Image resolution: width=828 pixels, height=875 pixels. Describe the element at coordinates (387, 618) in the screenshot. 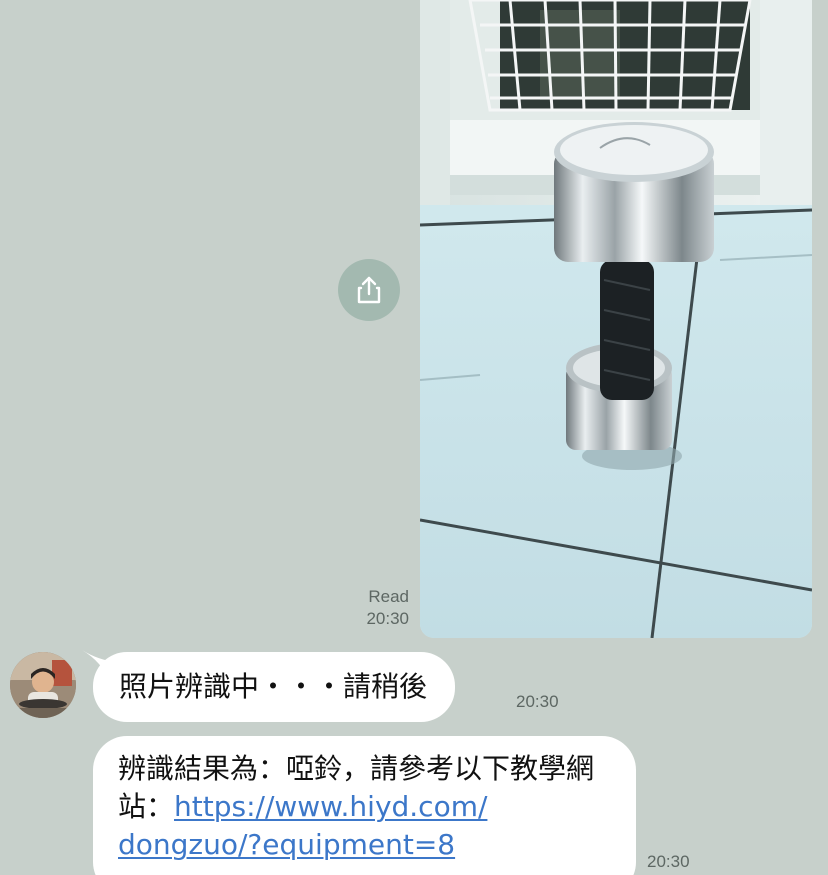

I see `outgoing-time: 20:30` at that location.